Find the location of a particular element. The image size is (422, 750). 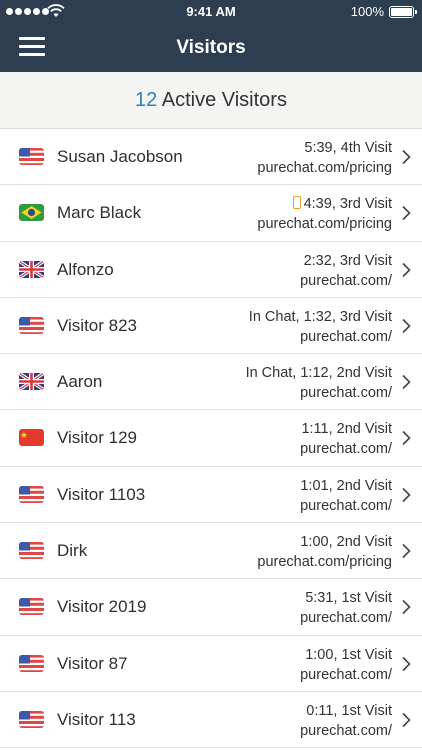

visit-info-text: 2:32, 3rd Visit is located at coordinates (347, 260).